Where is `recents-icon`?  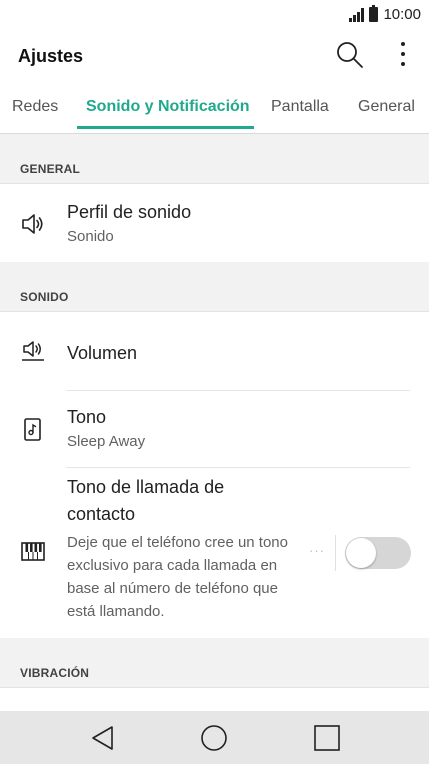
recents-icon is located at coordinates (327, 738).